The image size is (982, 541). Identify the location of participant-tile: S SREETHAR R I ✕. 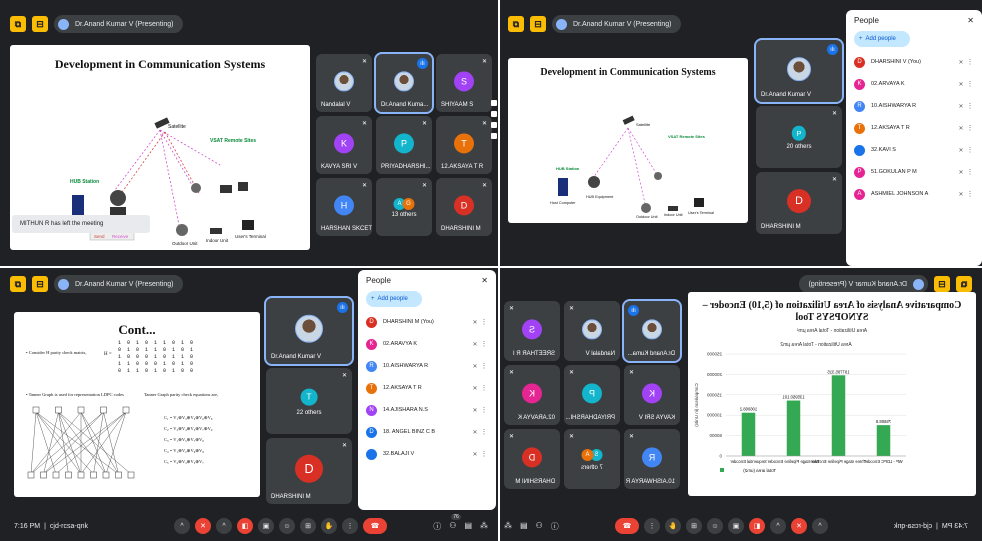
(532, 331).